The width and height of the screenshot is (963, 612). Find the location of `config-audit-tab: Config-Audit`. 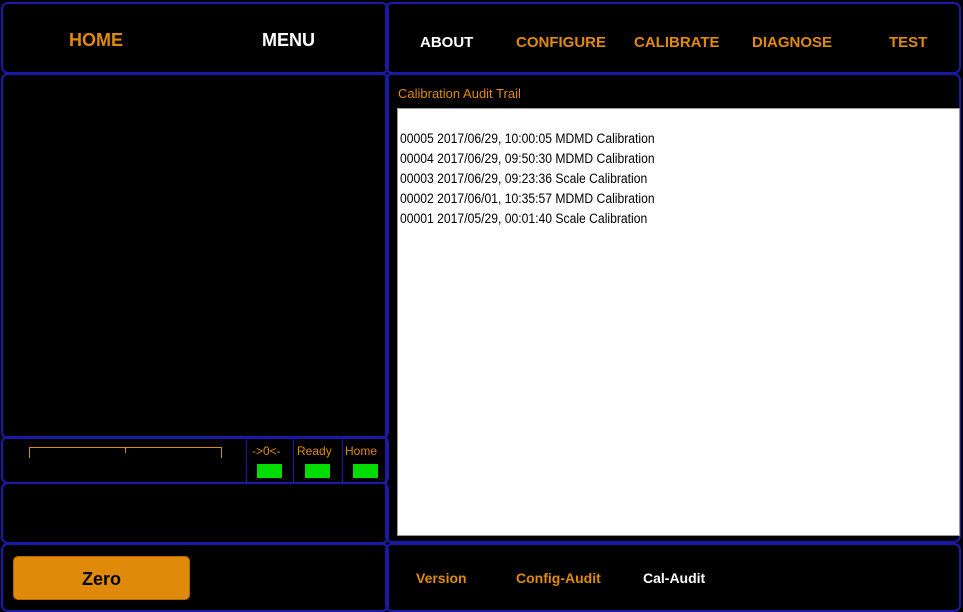

config-audit-tab: Config-Audit is located at coordinates (558, 578).